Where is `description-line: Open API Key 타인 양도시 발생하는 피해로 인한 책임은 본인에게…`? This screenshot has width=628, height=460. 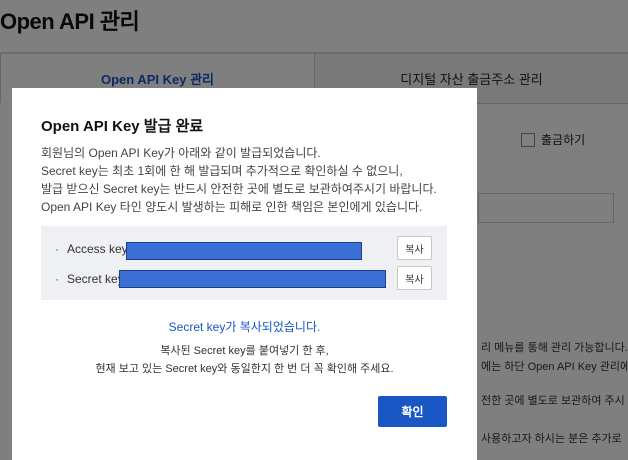
description-line: Open API Key 타인 양도시 발생하는 피해로 인한 책임은 본인에게… is located at coordinates (232, 207).